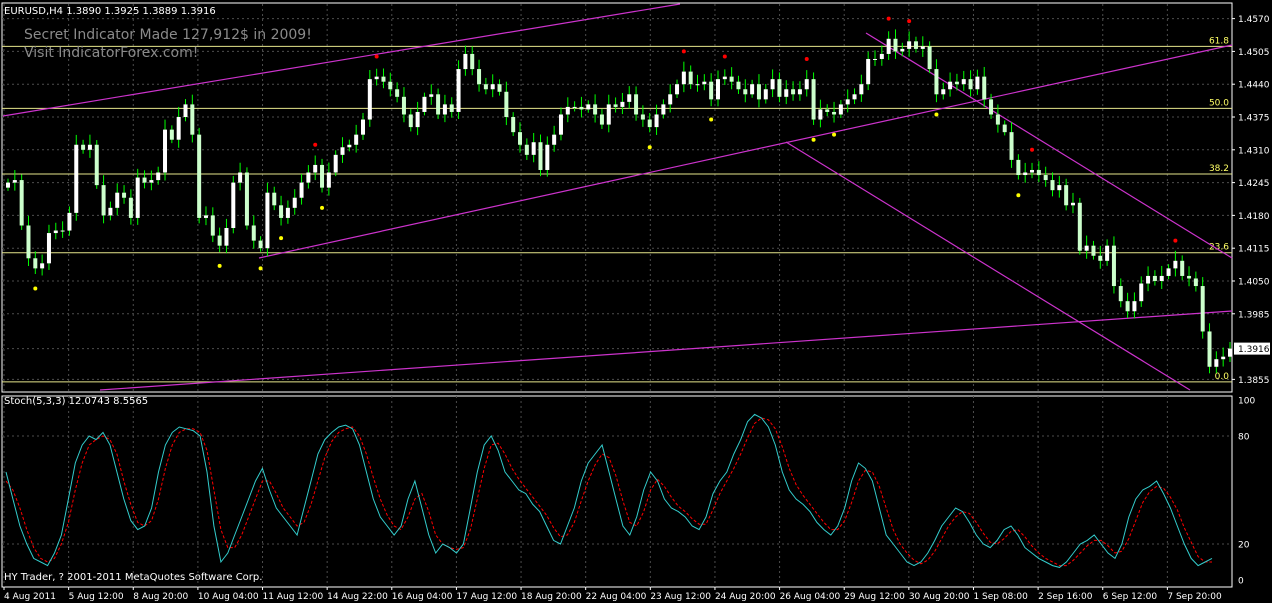  What do you see at coordinates (1244, 438) in the screenshot?
I see `stoch-level-label: 80` at bounding box center [1244, 438].